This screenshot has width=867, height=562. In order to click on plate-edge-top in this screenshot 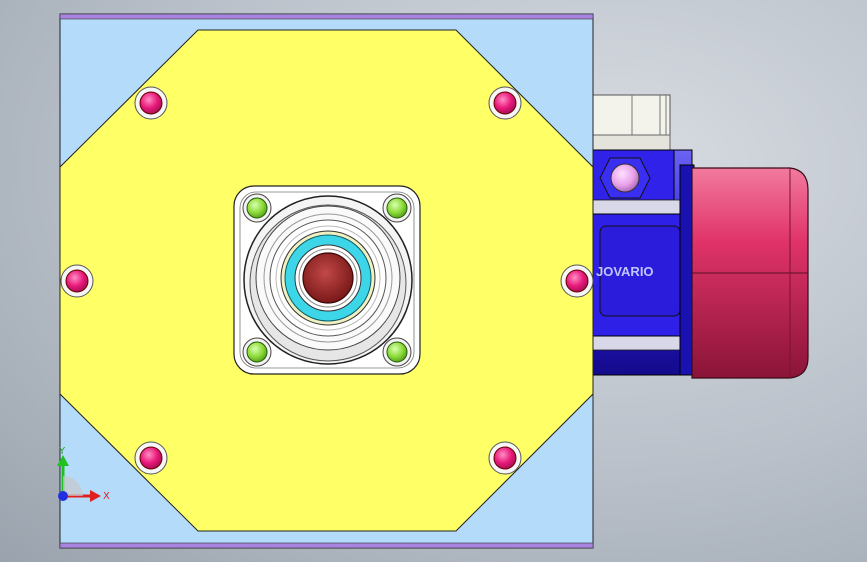, I will do `click(326, 16)`.